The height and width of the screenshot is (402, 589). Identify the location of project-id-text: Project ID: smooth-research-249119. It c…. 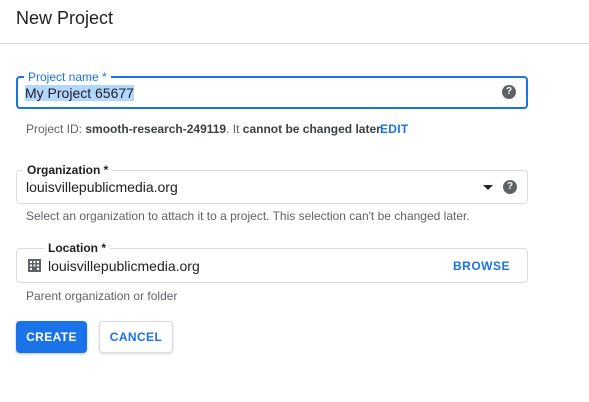
(204, 129).